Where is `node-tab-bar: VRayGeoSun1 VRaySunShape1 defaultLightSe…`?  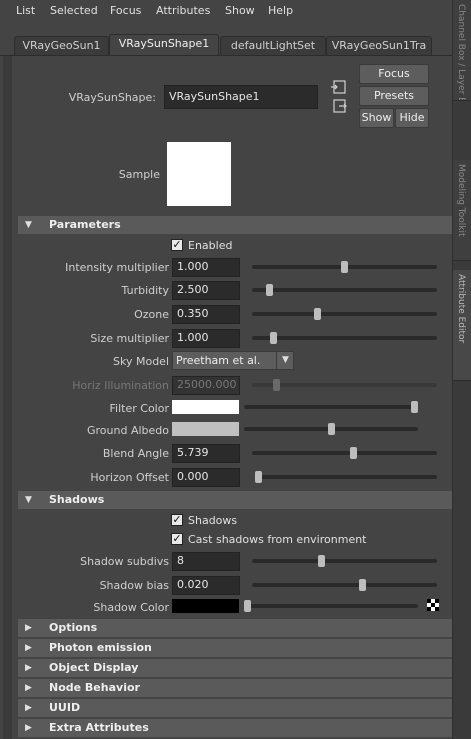
node-tab-bar: VRayGeoSun1 VRaySunShape1 defaultLightSe… is located at coordinates (226, 45).